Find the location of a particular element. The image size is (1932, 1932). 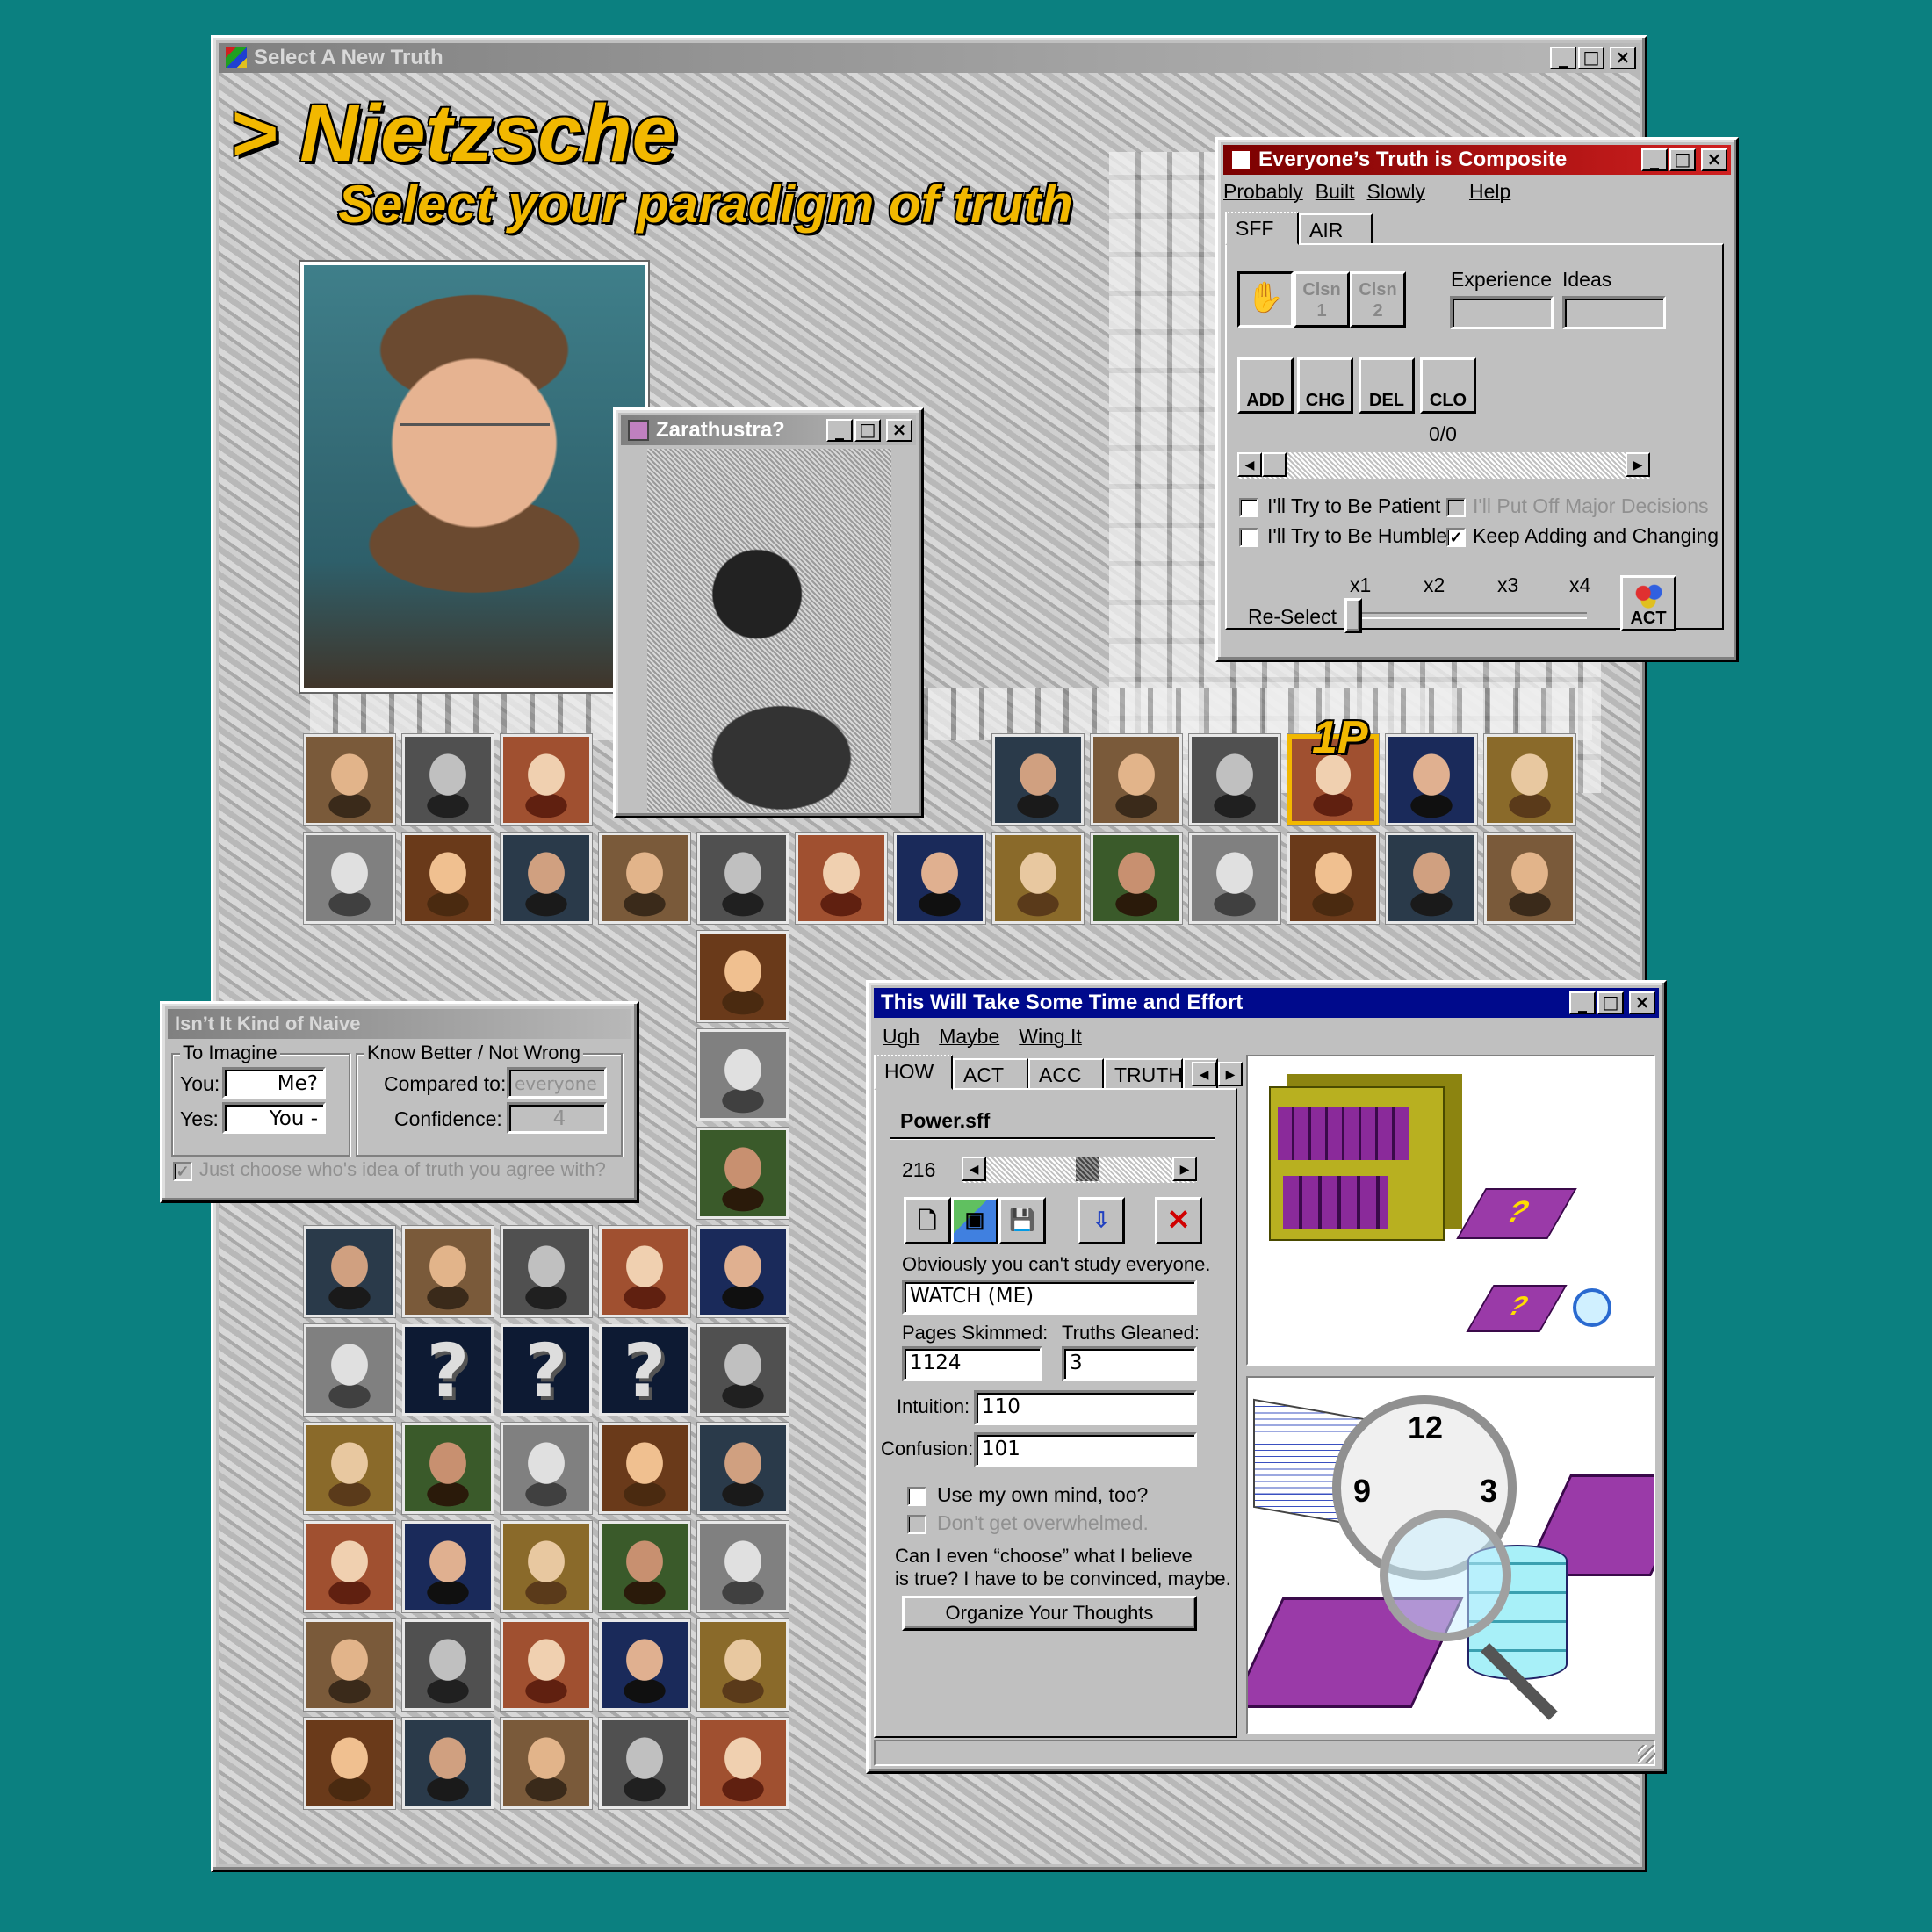

hand-tool-button: ✋ is located at coordinates (1265, 299).